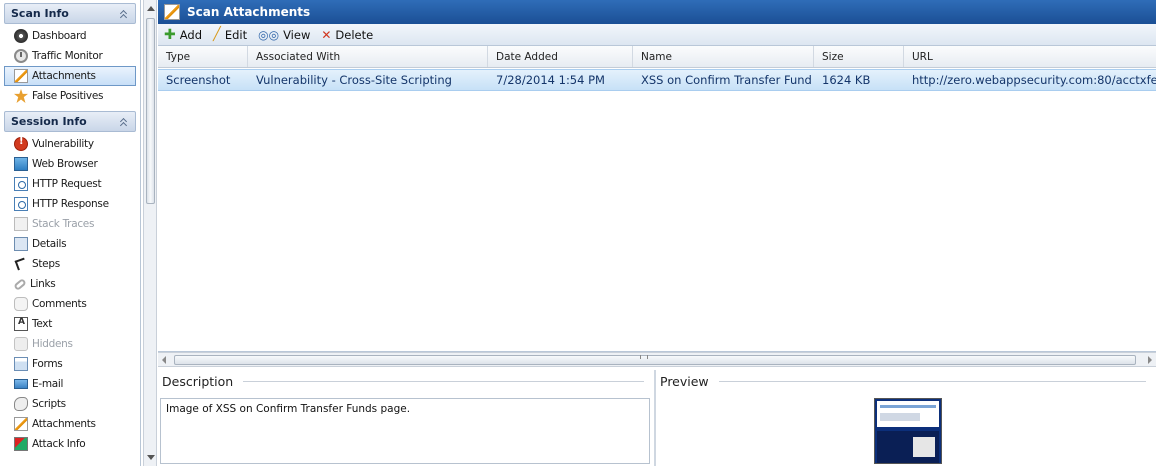 The height and width of the screenshot is (466, 1156). Describe the element at coordinates (172, 12) in the screenshot. I see `attachments-icon` at that location.